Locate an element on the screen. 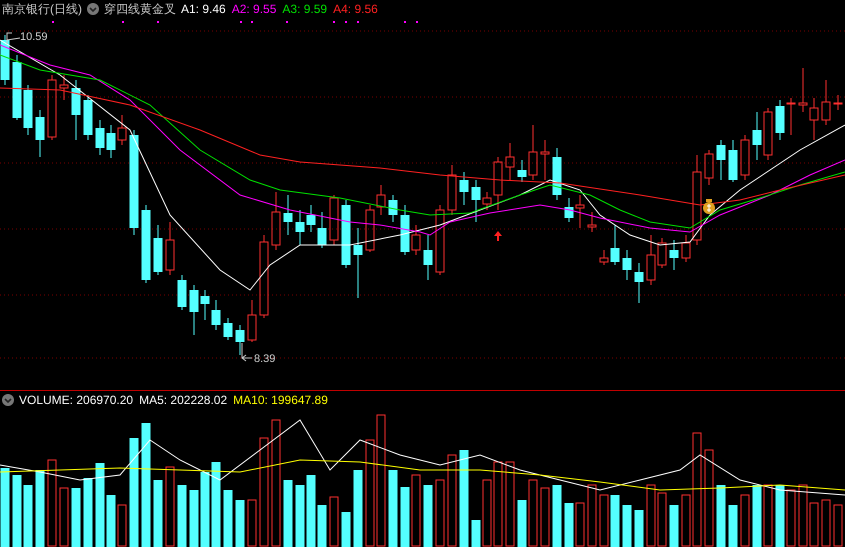  legend-value: A2: 9.55 is located at coordinates (254, 9).